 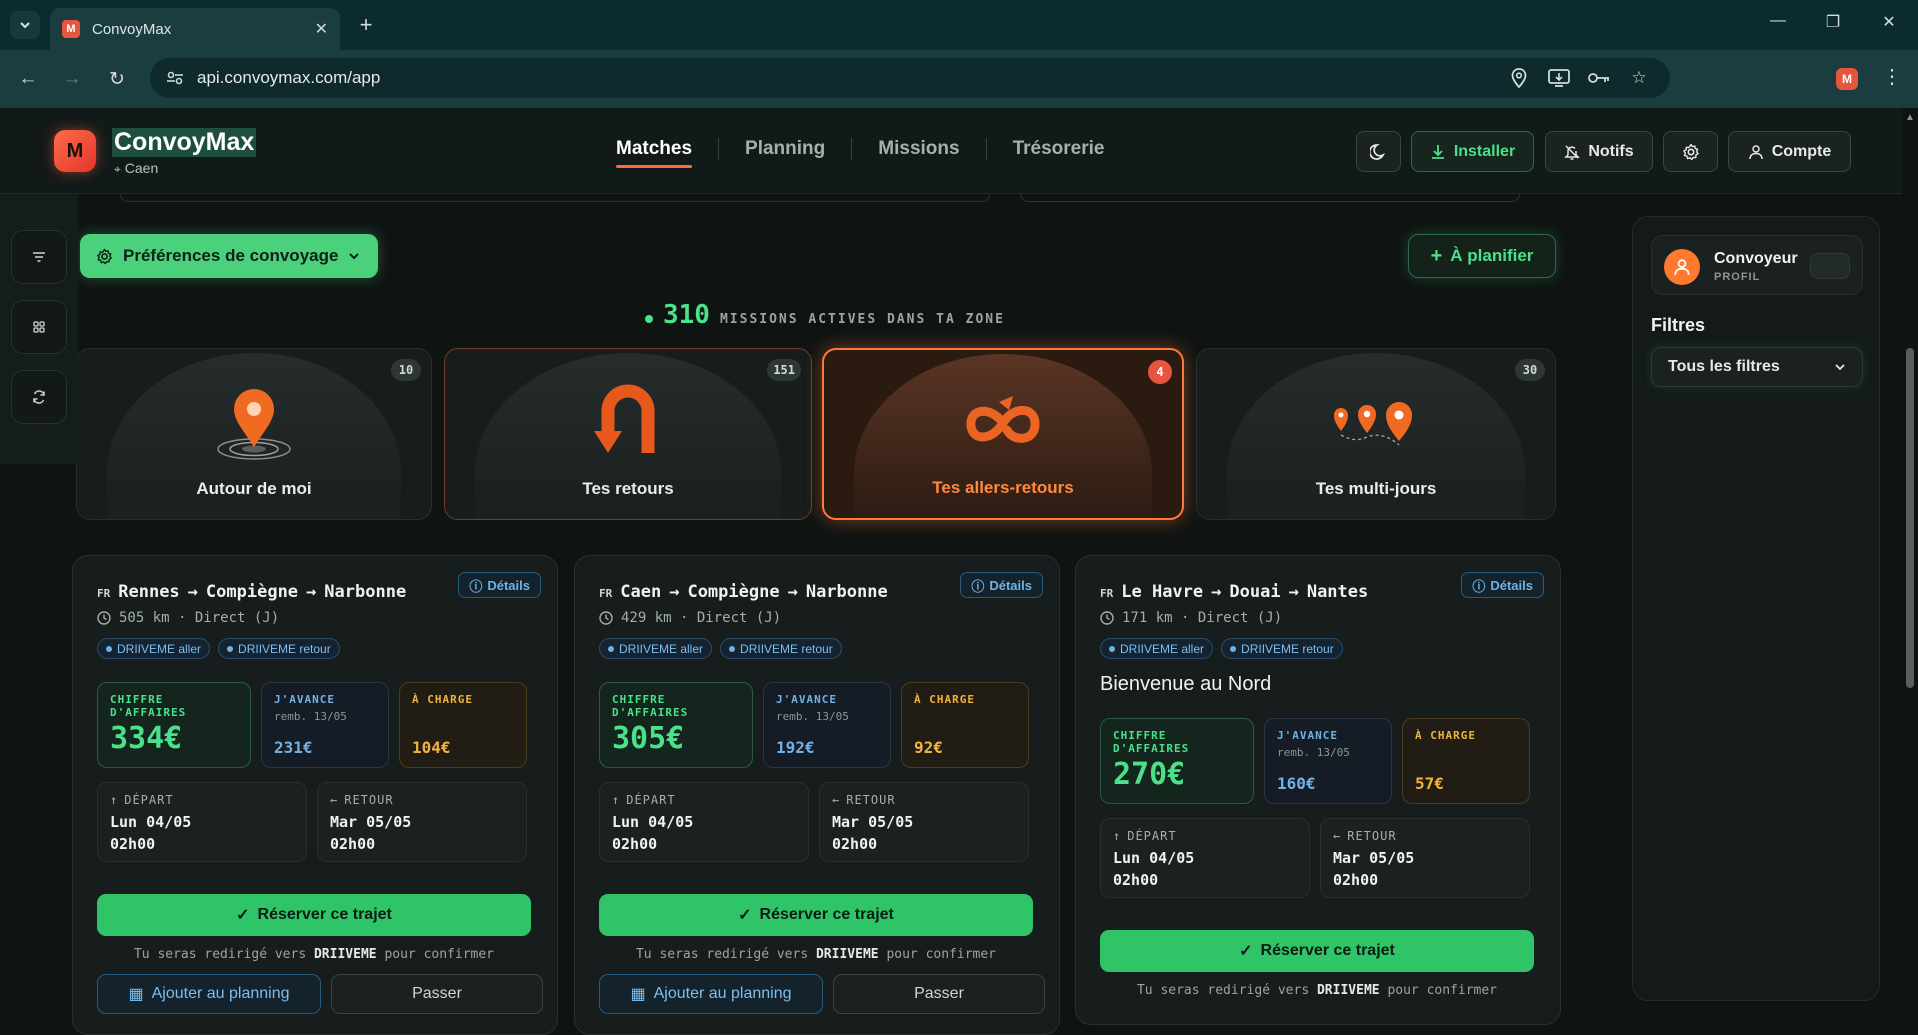 What do you see at coordinates (1378, 151) in the screenshot?
I see `theme-toggle-button` at bounding box center [1378, 151].